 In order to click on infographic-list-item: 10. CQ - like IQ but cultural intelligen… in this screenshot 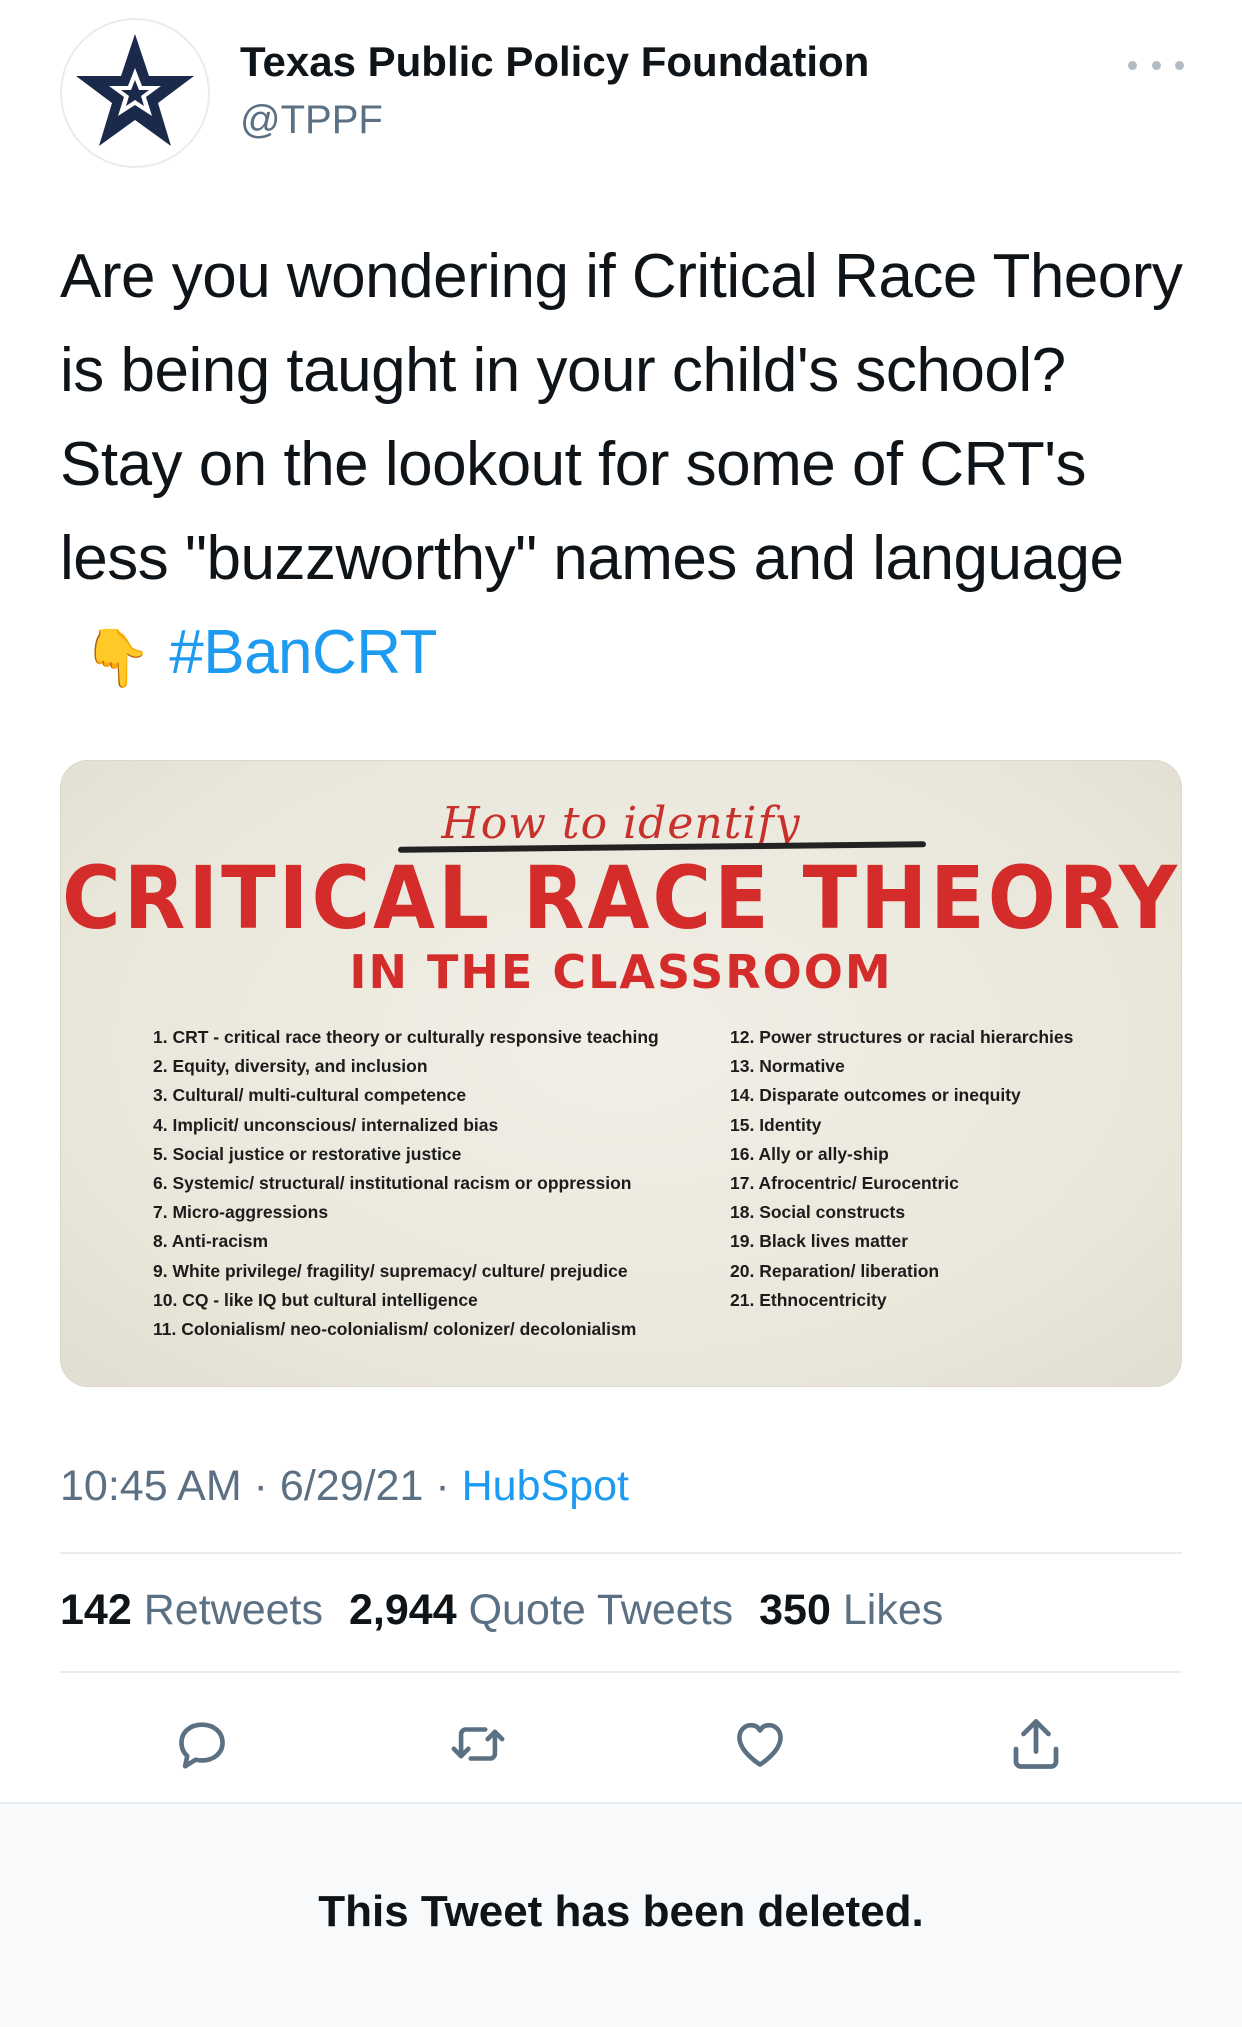, I will do `click(315, 1299)`.